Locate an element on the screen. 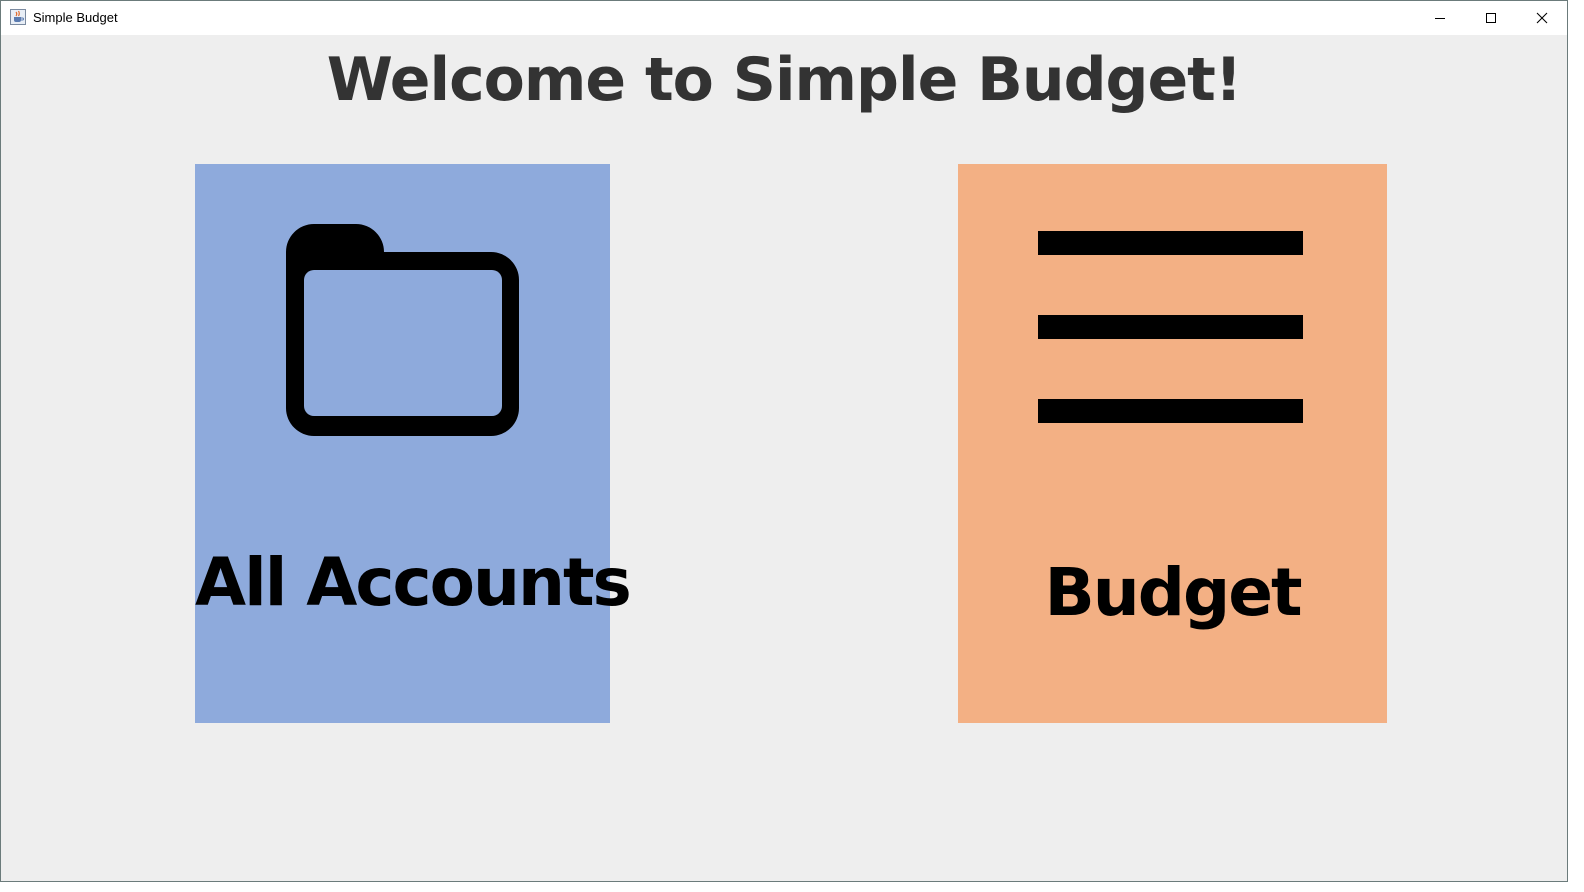 Image resolution: width=1584 pixels, height=892 pixels. minimize-button is located at coordinates (1440, 18).